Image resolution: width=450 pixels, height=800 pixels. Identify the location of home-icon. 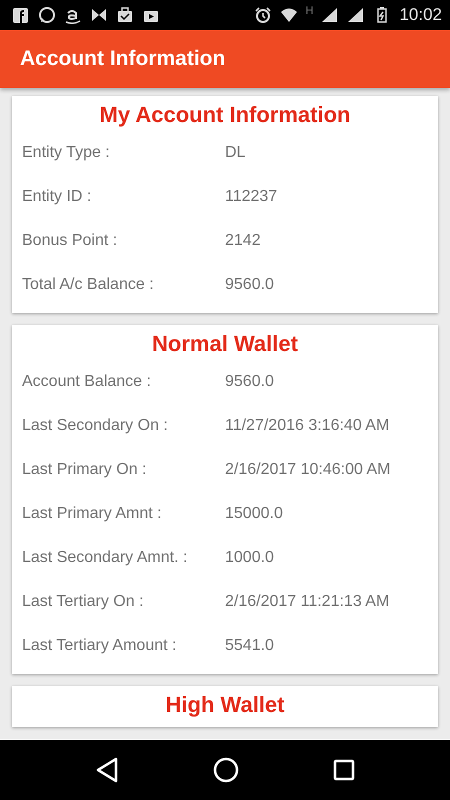
(226, 770).